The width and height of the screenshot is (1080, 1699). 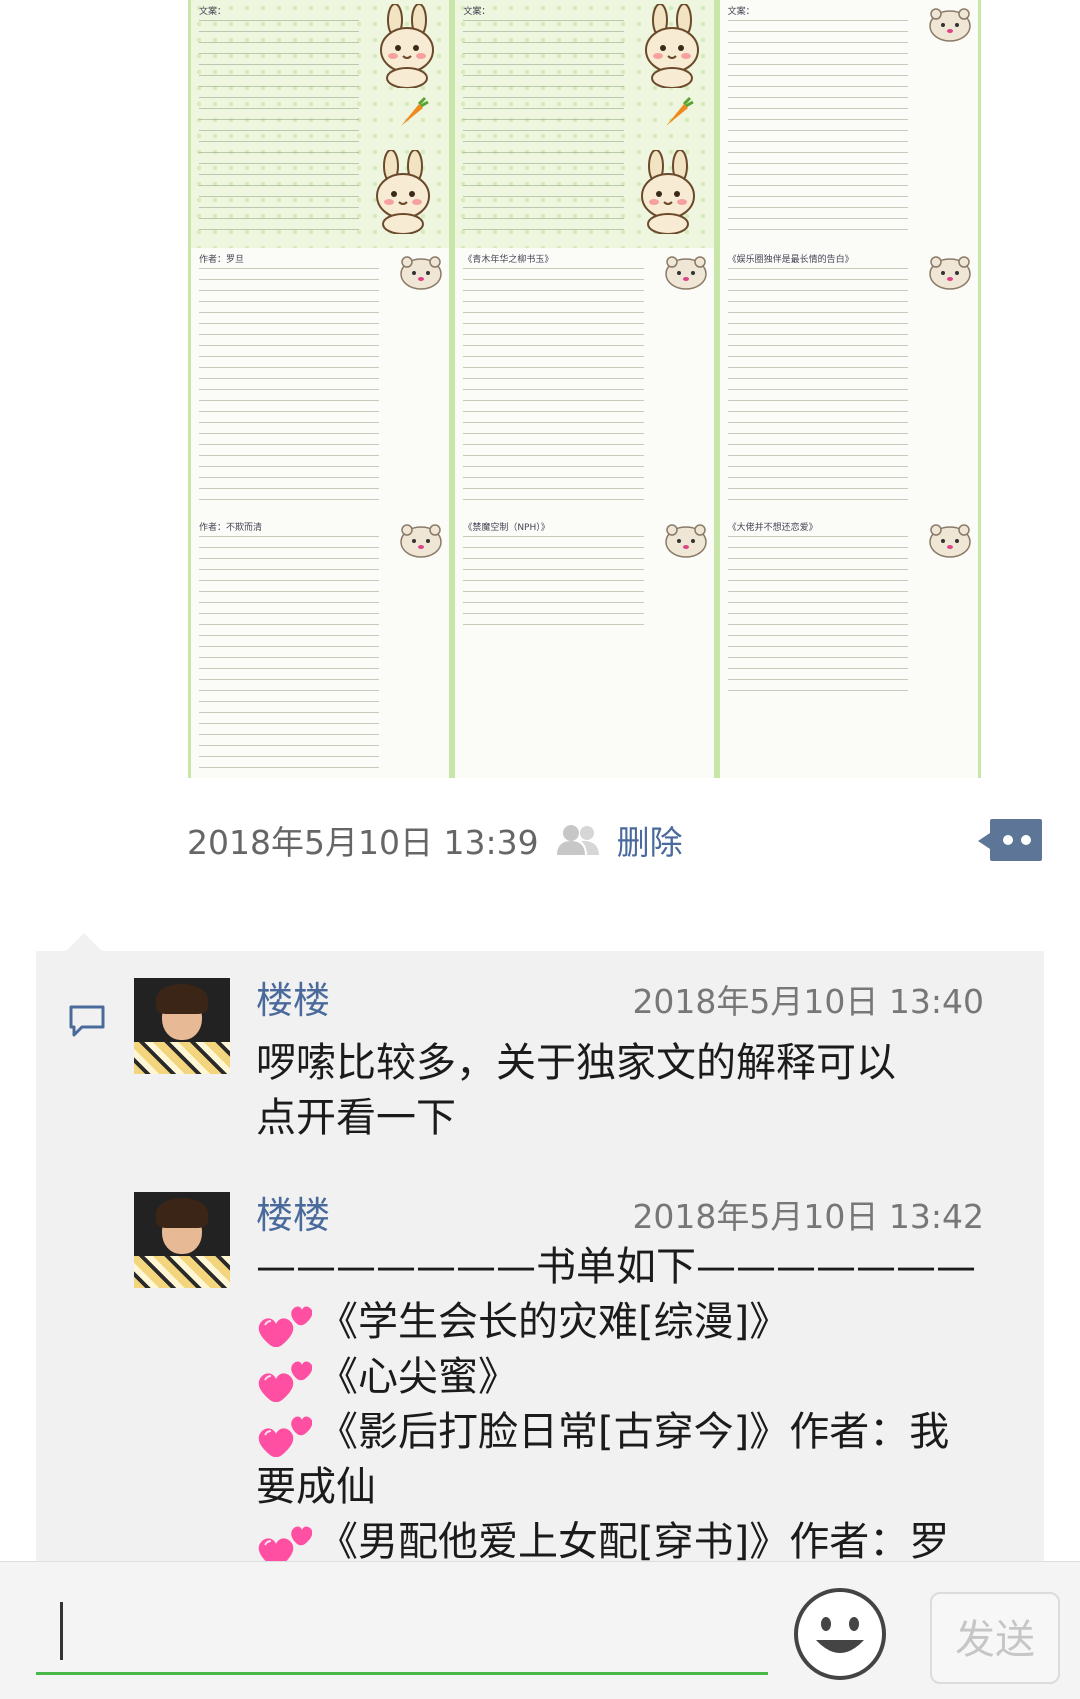 I want to click on comment-action-button, so click(x=1009, y=840).